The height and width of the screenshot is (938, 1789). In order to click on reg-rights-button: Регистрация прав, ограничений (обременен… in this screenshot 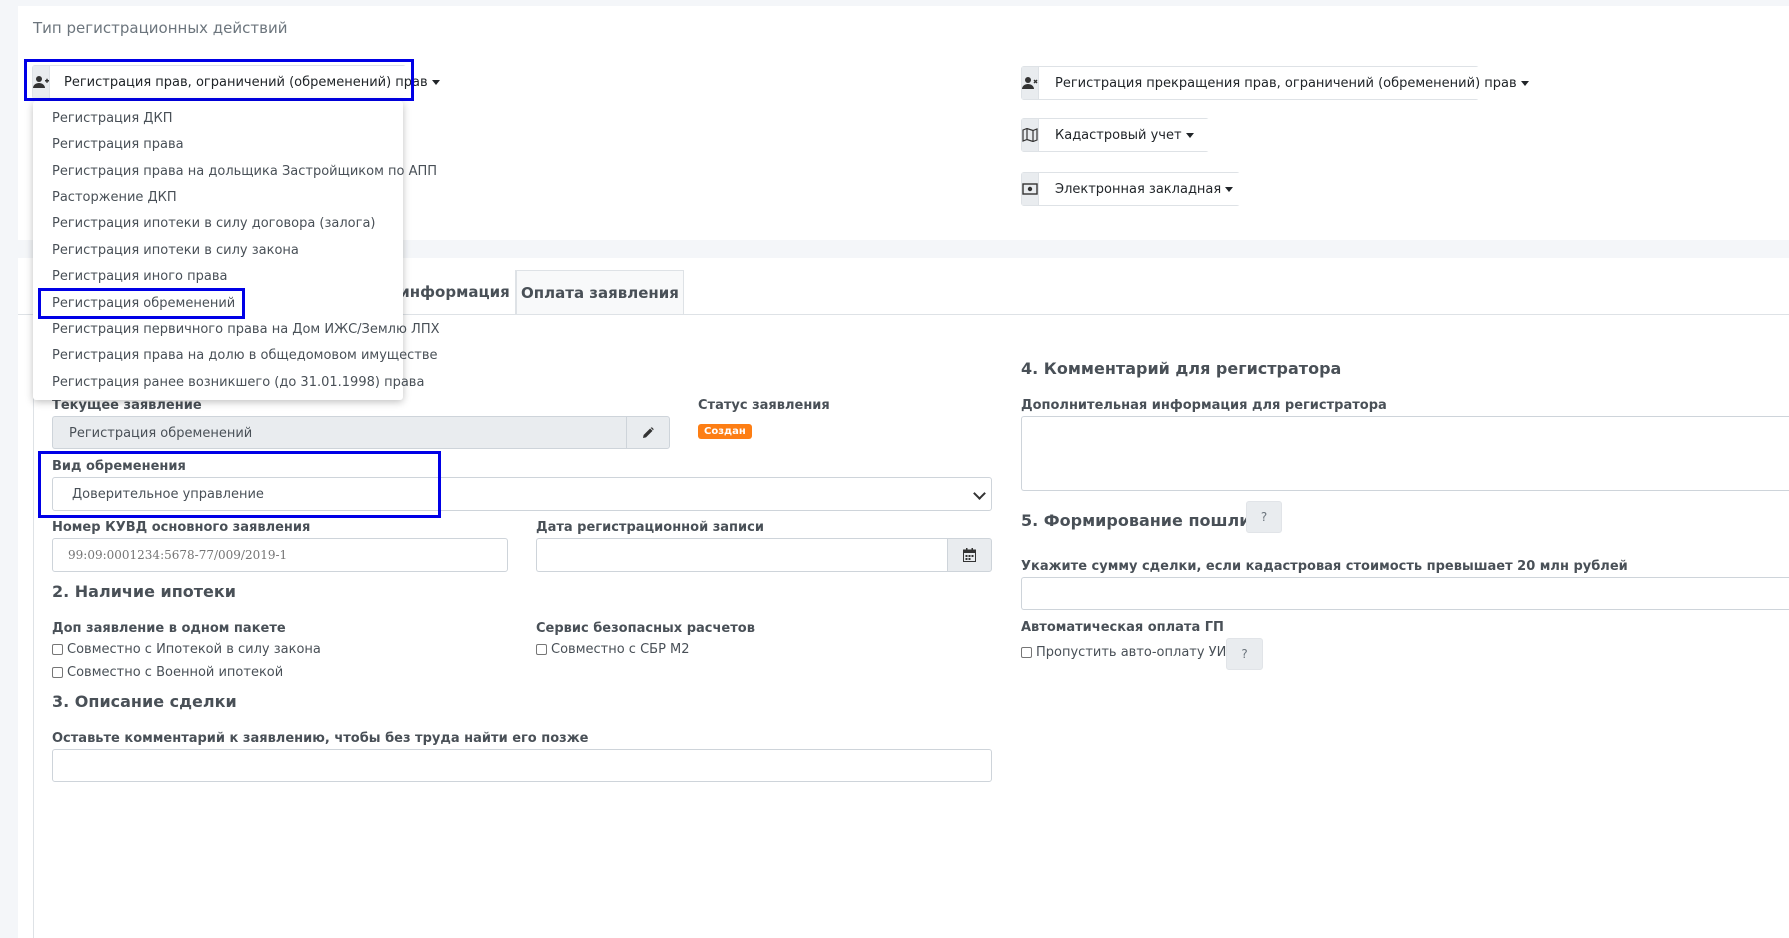, I will do `click(243, 82)`.